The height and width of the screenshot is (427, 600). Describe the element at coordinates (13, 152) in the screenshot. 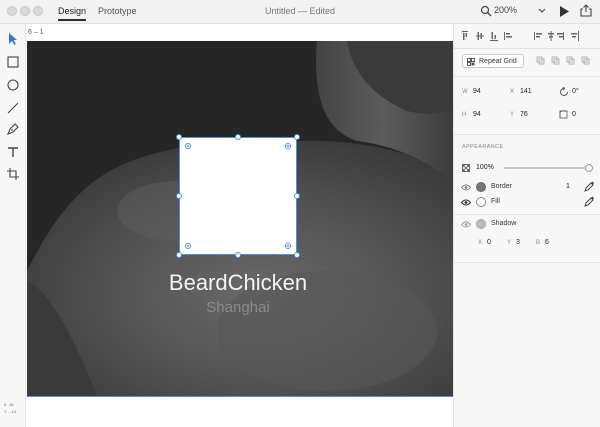

I see `text-tool-icon` at that location.